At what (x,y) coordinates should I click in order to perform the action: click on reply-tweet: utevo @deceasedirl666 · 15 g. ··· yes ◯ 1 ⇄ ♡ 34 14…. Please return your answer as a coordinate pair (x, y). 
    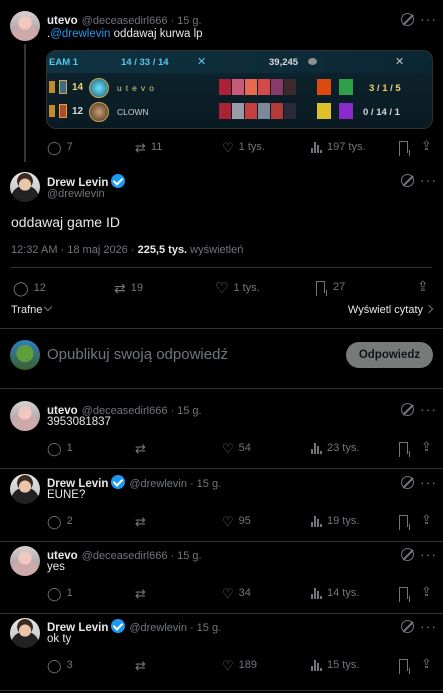
    Looking at the image, I should click on (221, 577).